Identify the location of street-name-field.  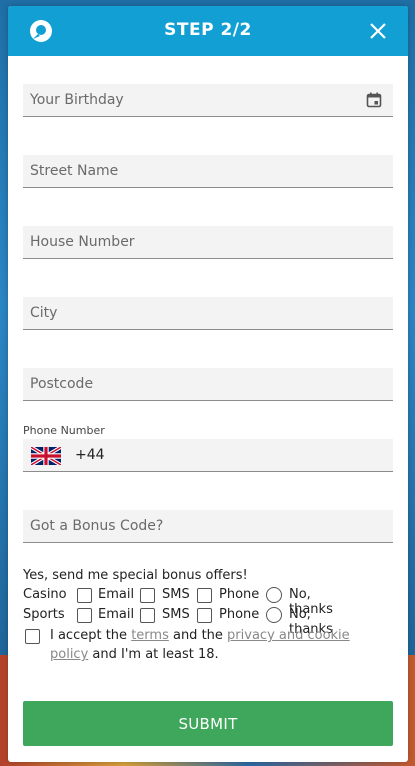
(208, 171).